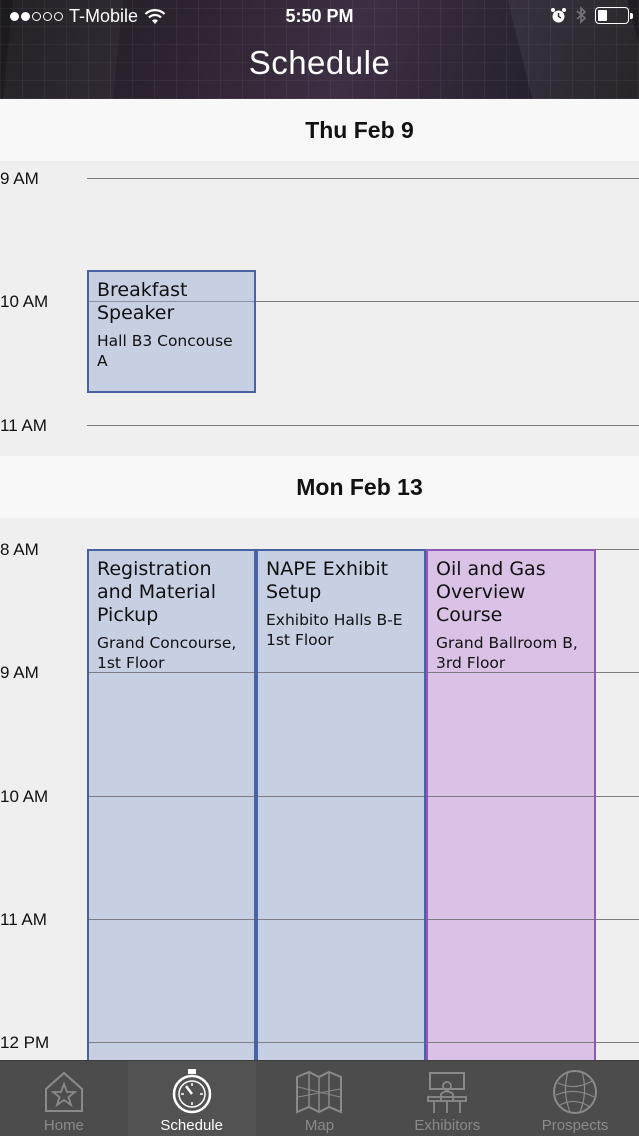 This screenshot has width=639, height=1136. Describe the element at coordinates (491, 592) in the screenshot. I see `event-title: Oil and Gas Overview Course` at that location.